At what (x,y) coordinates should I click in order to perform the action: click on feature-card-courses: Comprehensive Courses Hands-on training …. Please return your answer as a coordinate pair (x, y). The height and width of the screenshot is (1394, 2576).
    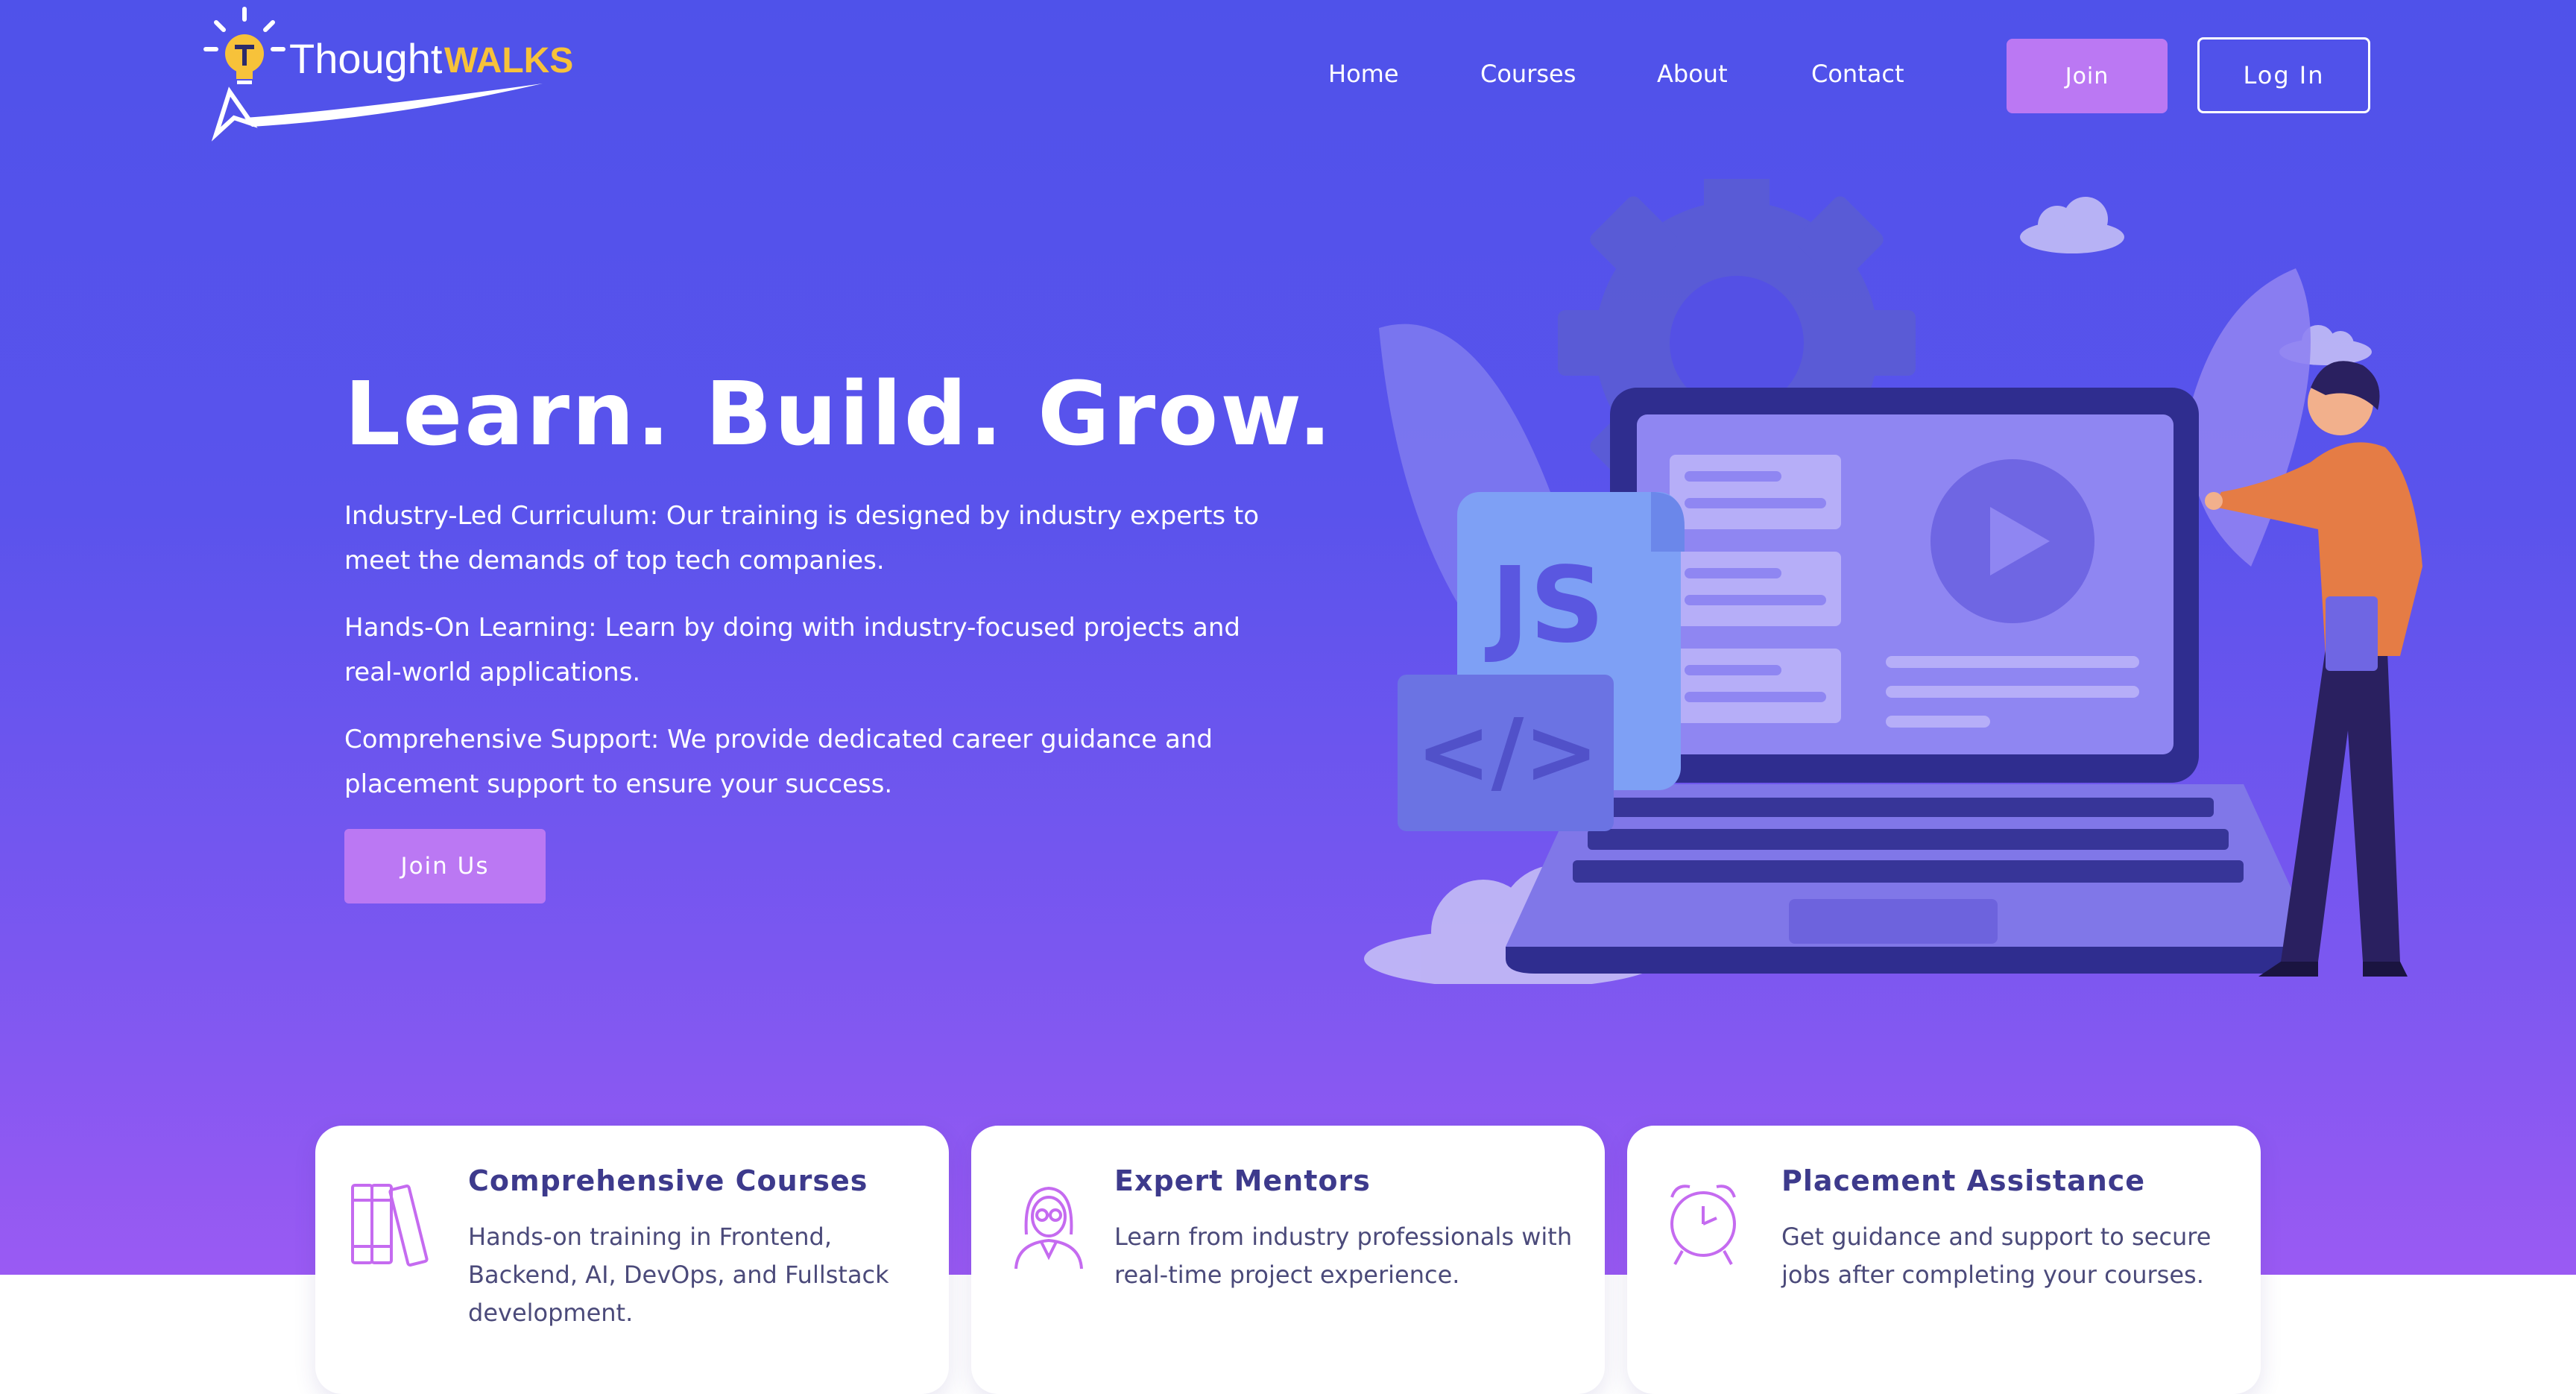
    Looking at the image, I should click on (632, 1260).